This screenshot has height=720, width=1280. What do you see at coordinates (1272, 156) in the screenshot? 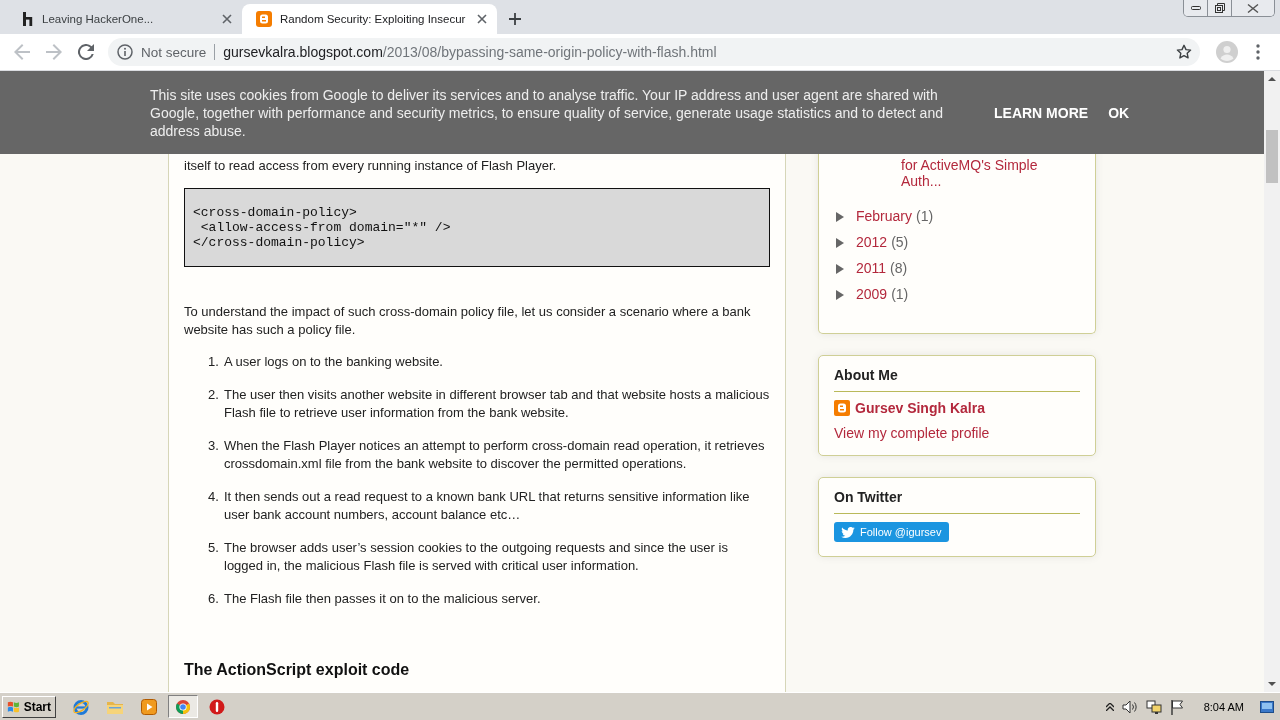
I see `scrollbar-thumb` at bounding box center [1272, 156].